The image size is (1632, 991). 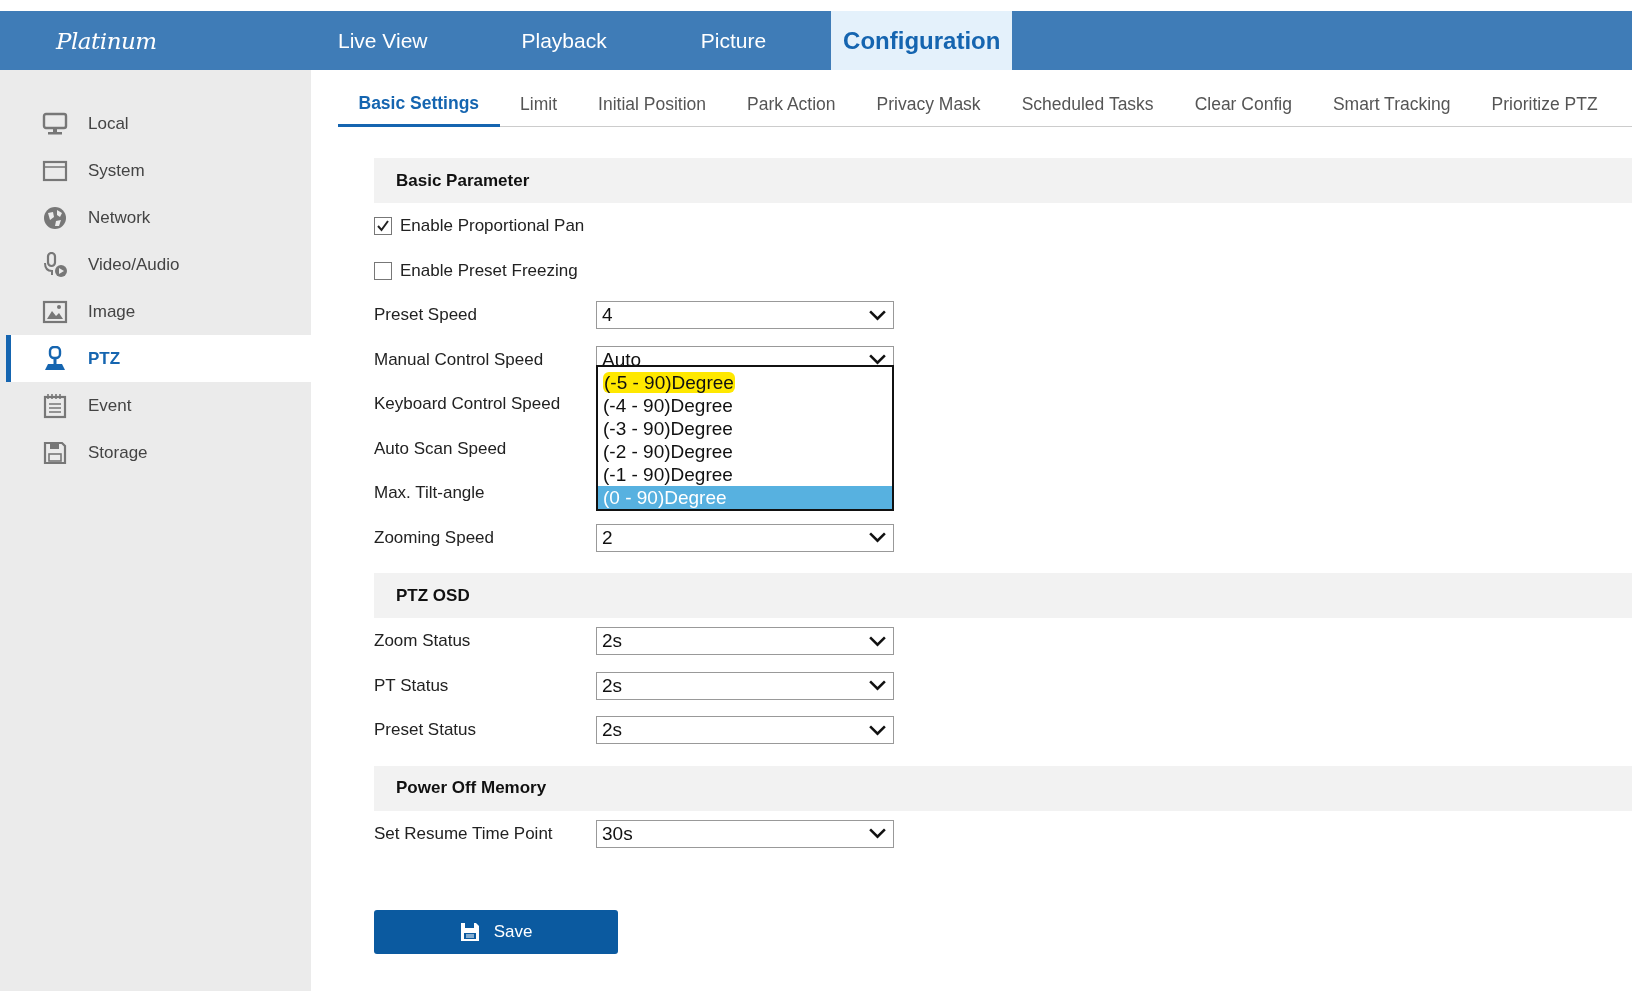 I want to click on field-label: Zoom Status, so click(x=423, y=641).